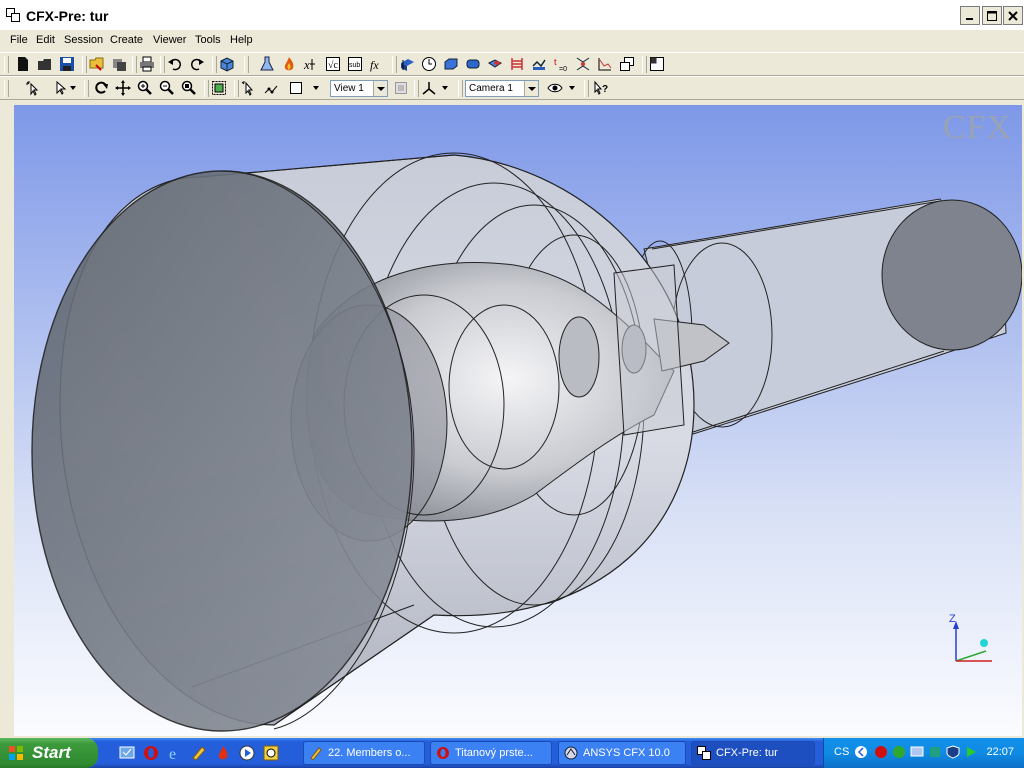 This screenshot has width=1024, height=768. I want to click on svg-text: fx, so click(374, 65).